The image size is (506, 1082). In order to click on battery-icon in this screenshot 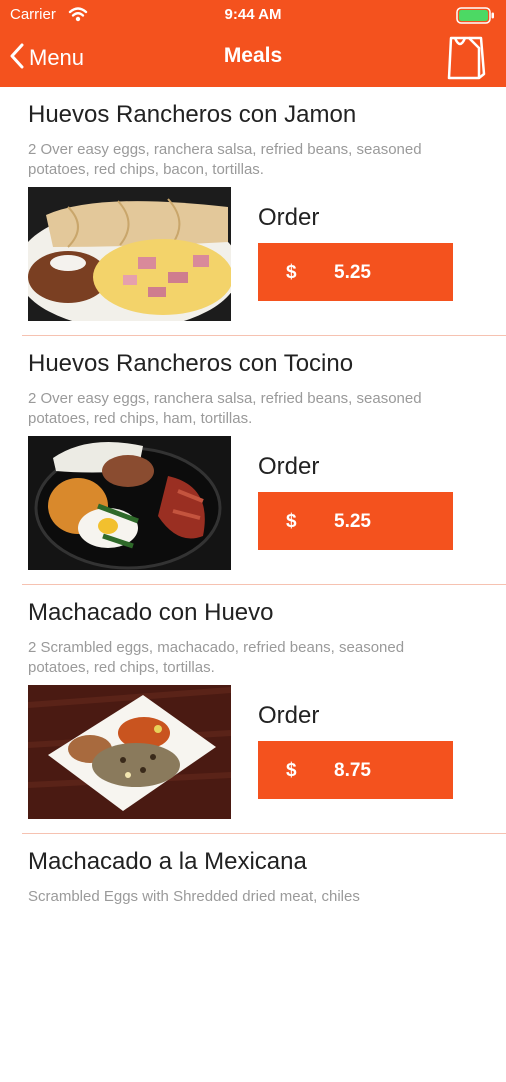, I will do `click(476, 18)`.